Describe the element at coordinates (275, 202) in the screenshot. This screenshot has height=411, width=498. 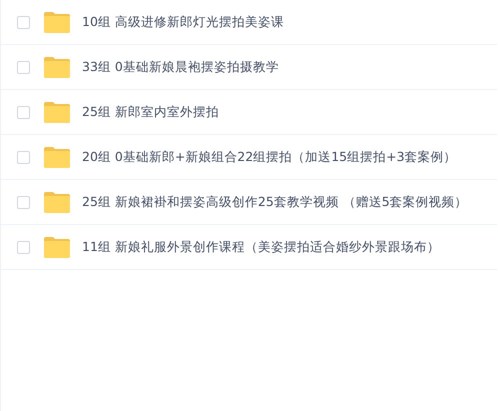
I see `folder-name: 25组 新娘裙褂和摆姿高级创作25套教学视频 （赠送5套案例视频）` at that location.